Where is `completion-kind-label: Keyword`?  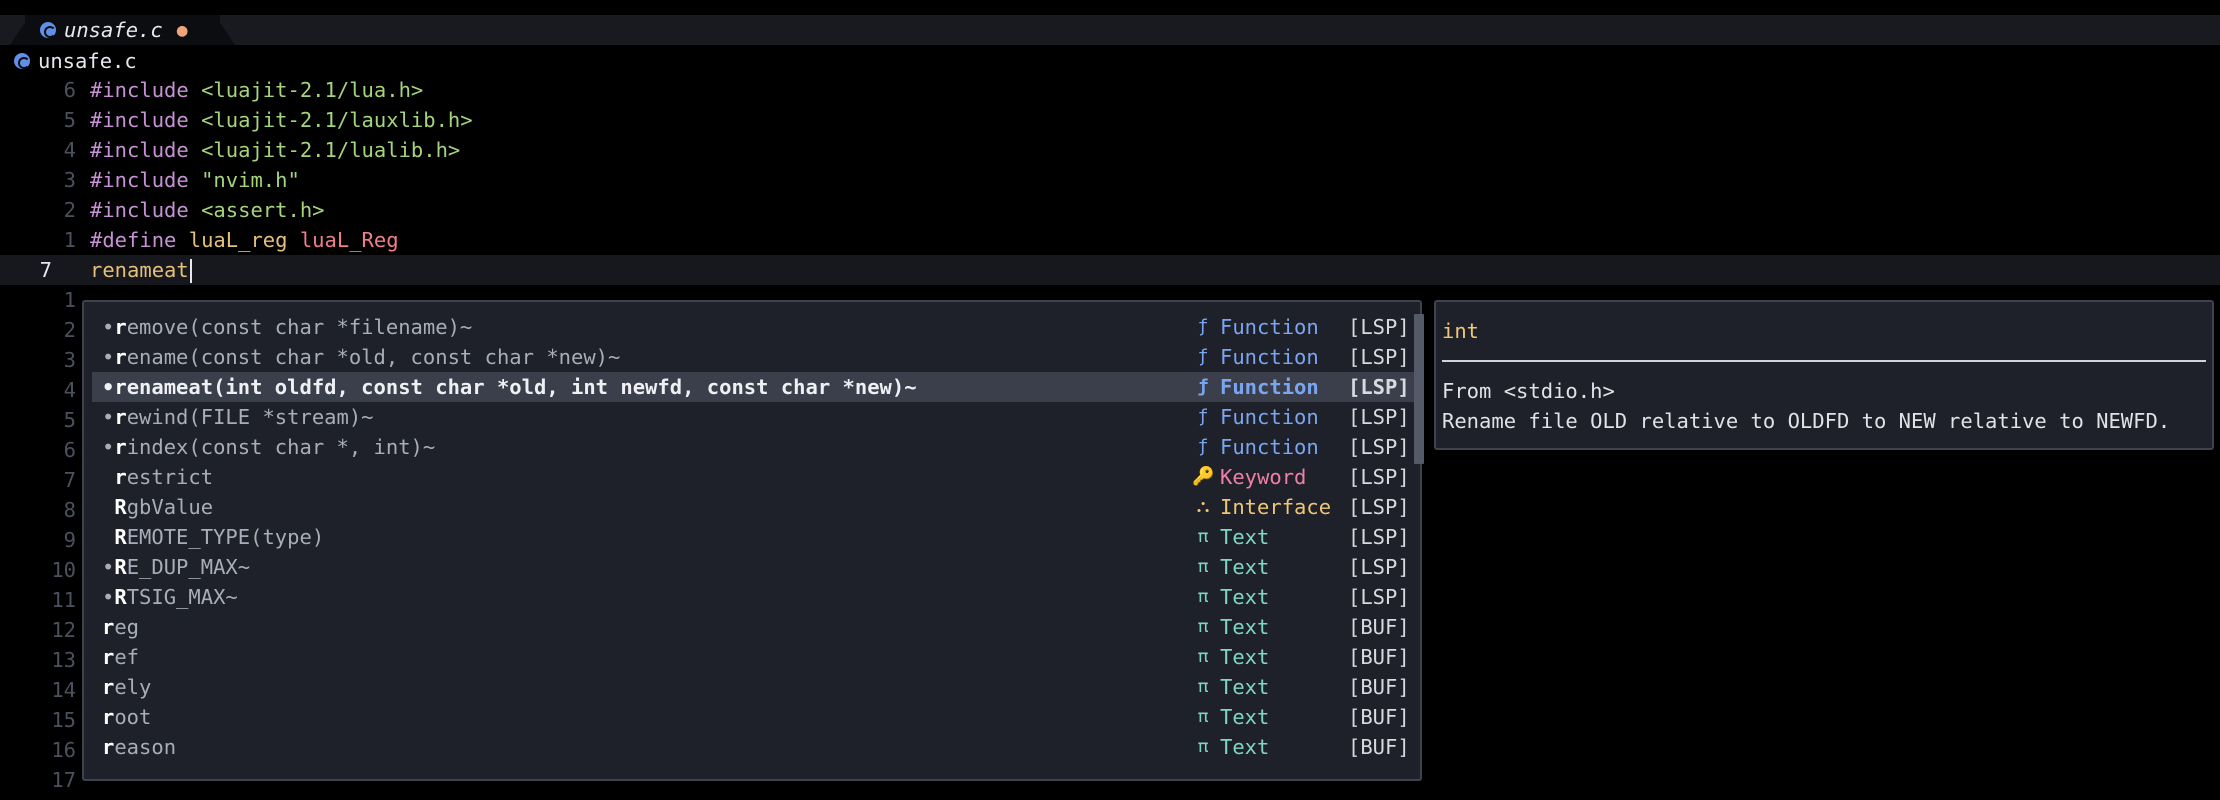 completion-kind-label: Keyword is located at coordinates (1263, 477).